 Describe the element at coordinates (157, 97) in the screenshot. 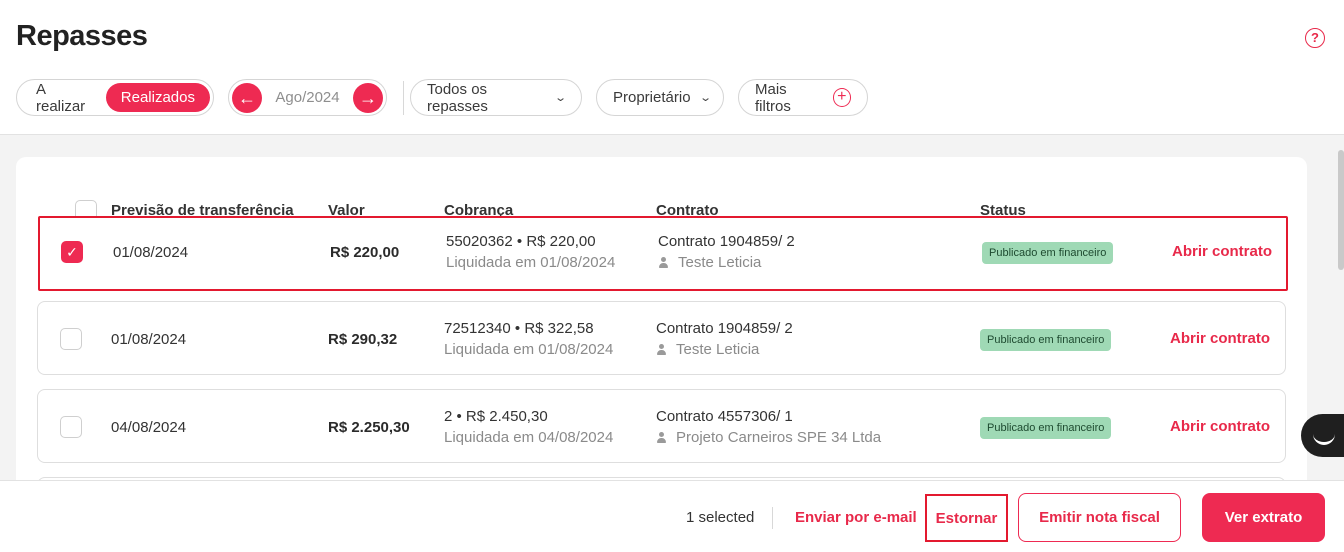

I see `toggle-realizados: Realizados` at that location.